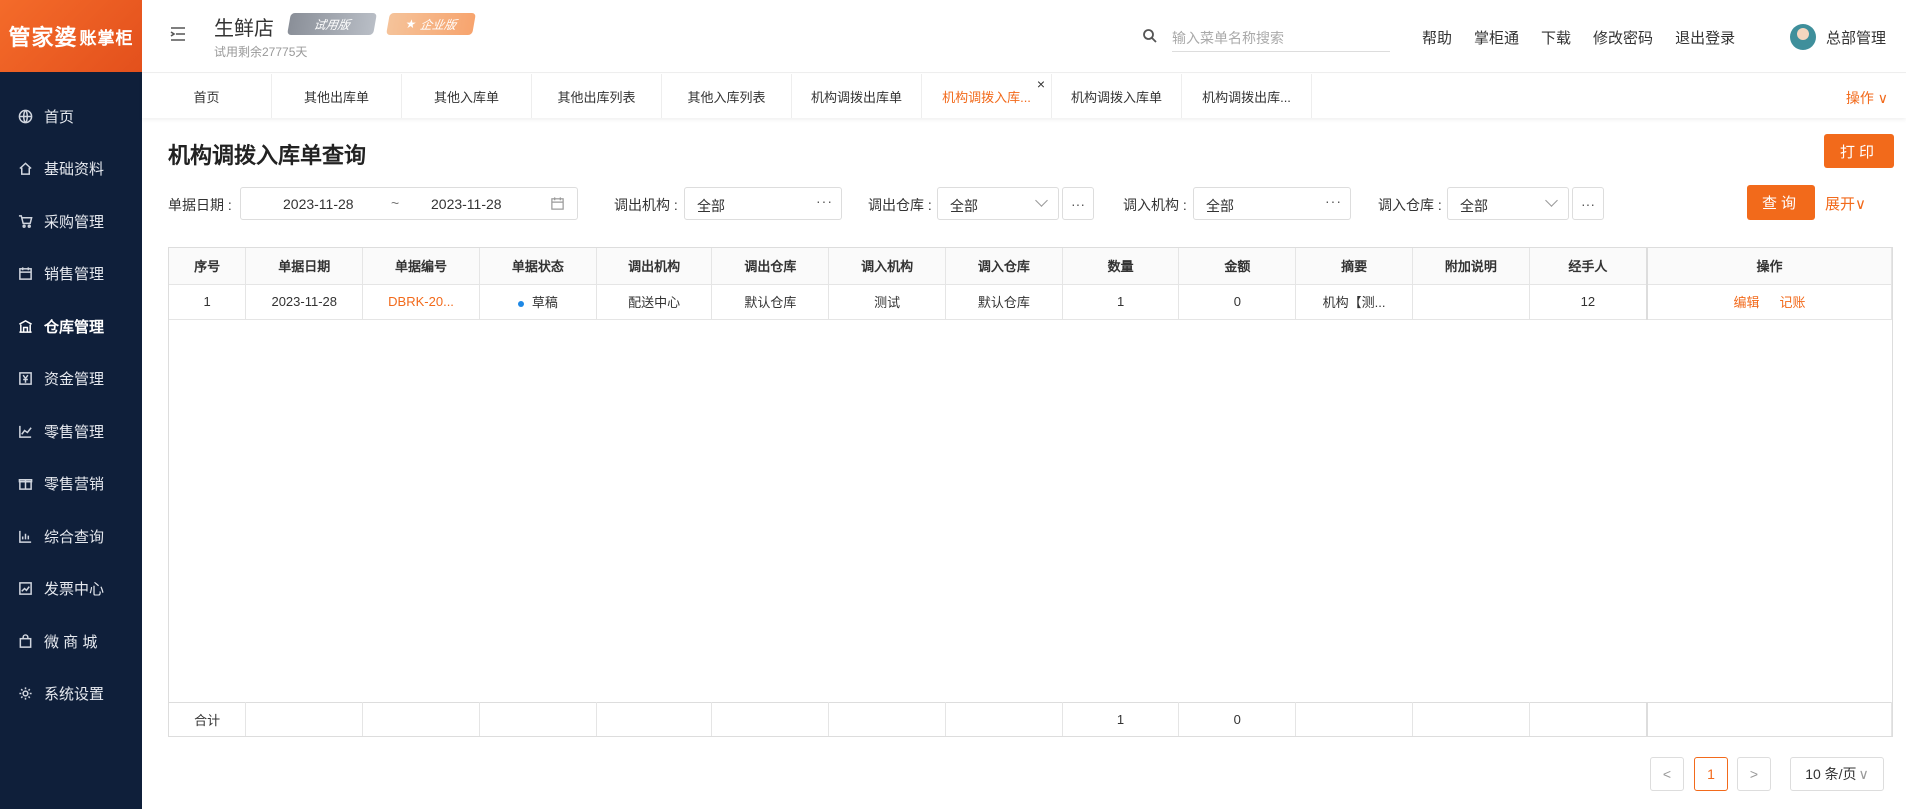  I want to click on search-input, so click(1281, 38).